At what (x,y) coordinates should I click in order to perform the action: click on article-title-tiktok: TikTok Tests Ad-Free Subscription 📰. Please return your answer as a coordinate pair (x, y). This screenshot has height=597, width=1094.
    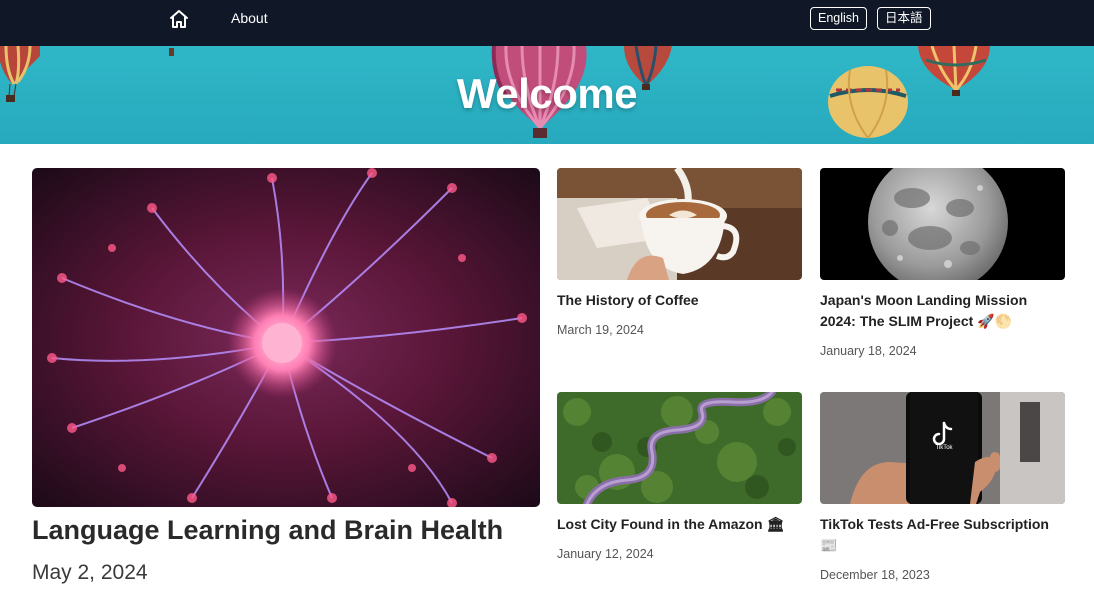
    Looking at the image, I should click on (942, 535).